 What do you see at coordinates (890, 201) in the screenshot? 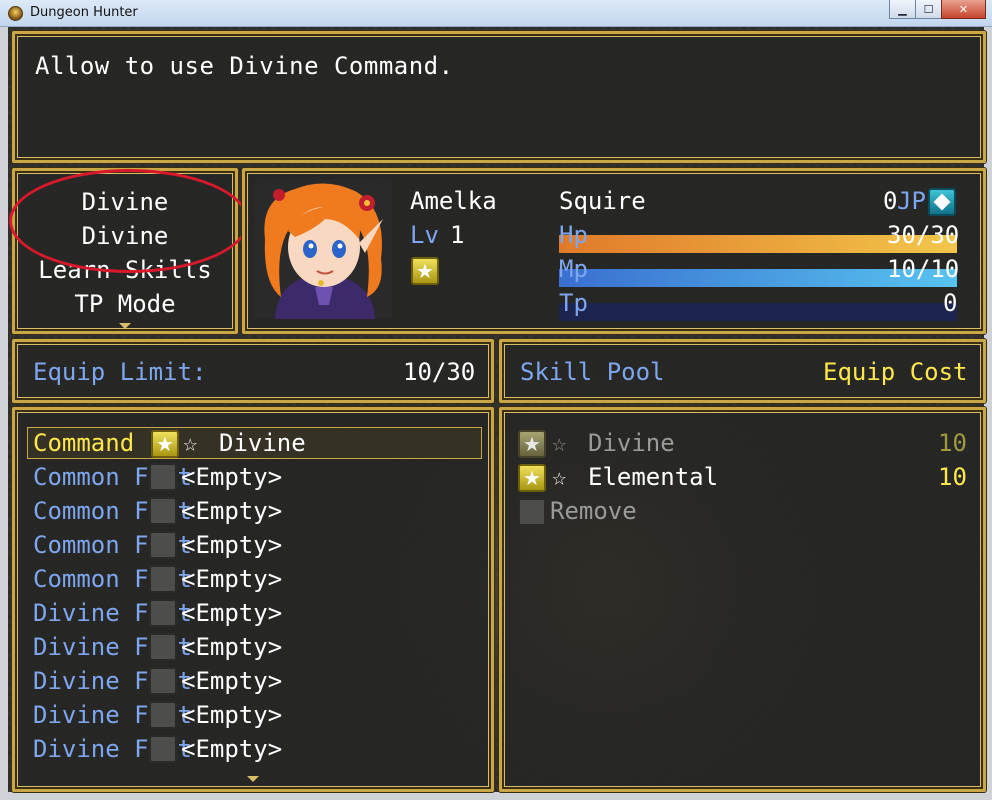
I see `jp-value: 0` at bounding box center [890, 201].